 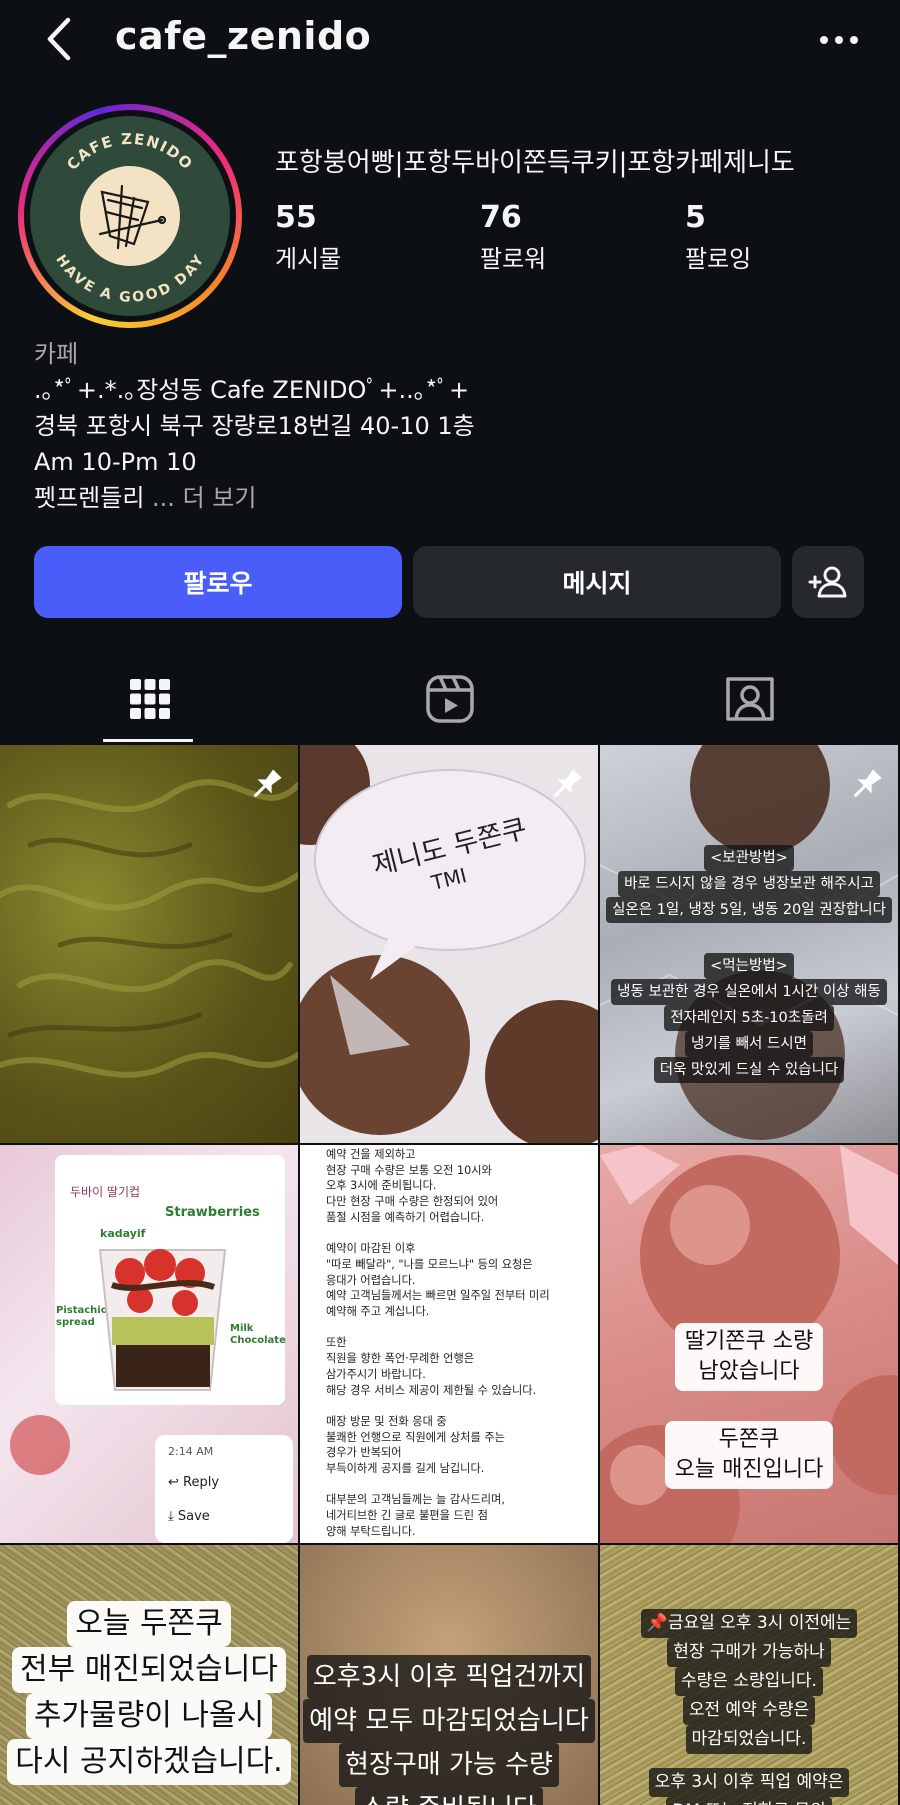 I want to click on post-caption: 직원을 향한 폭언·무례한 언행은, so click(x=400, y=1359).